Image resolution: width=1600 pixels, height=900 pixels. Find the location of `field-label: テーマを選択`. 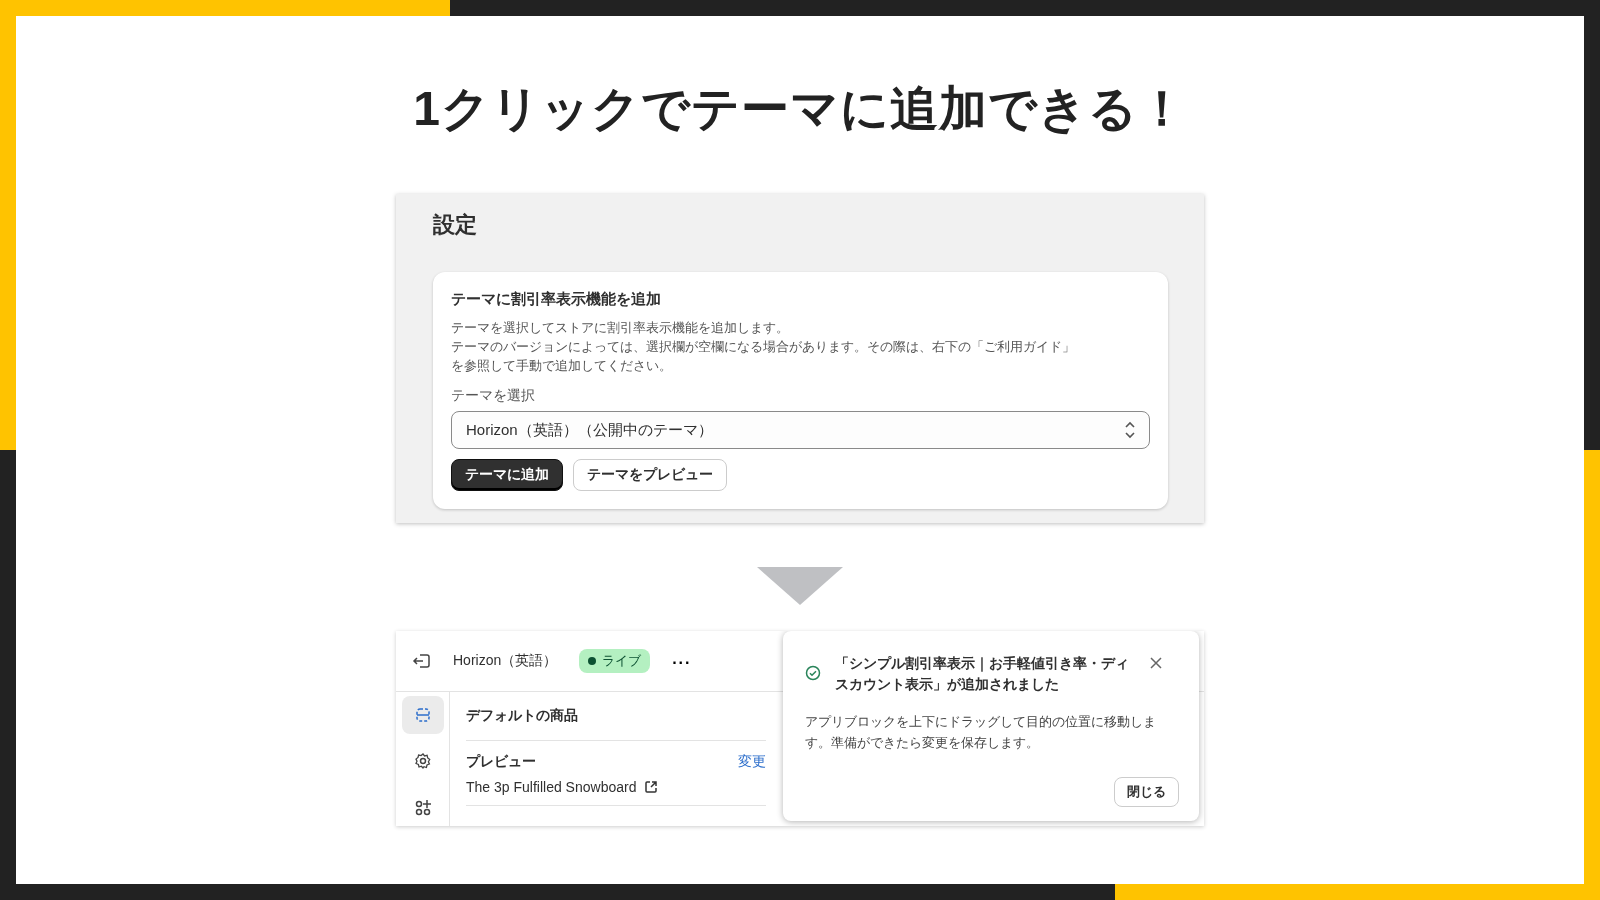

field-label: テーマを選択 is located at coordinates (493, 396).